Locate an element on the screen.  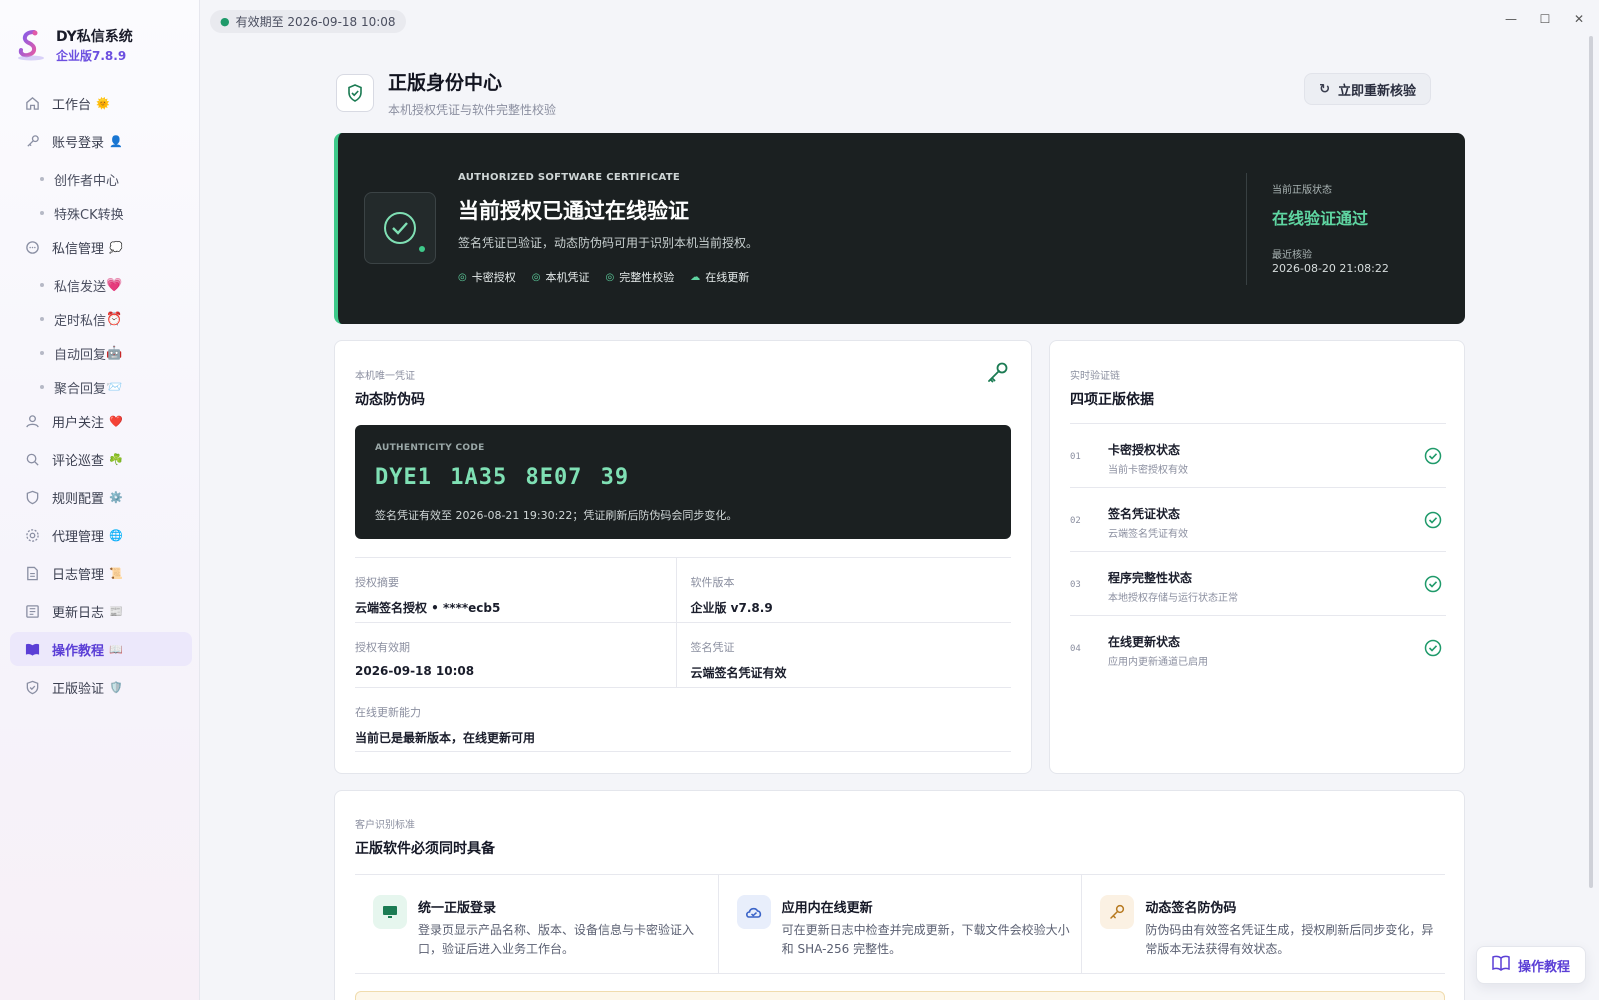
sidebar-item: 工作台 🌞 is located at coordinates (101, 103).